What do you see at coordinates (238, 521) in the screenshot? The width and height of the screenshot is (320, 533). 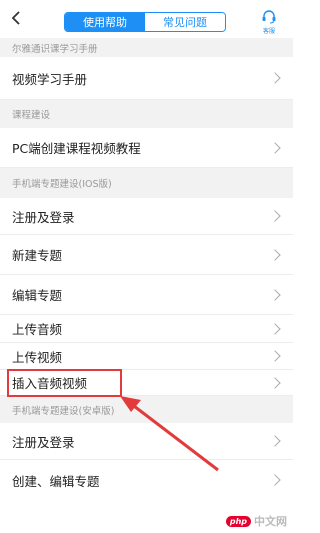 I see `watermark-logo: php` at bounding box center [238, 521].